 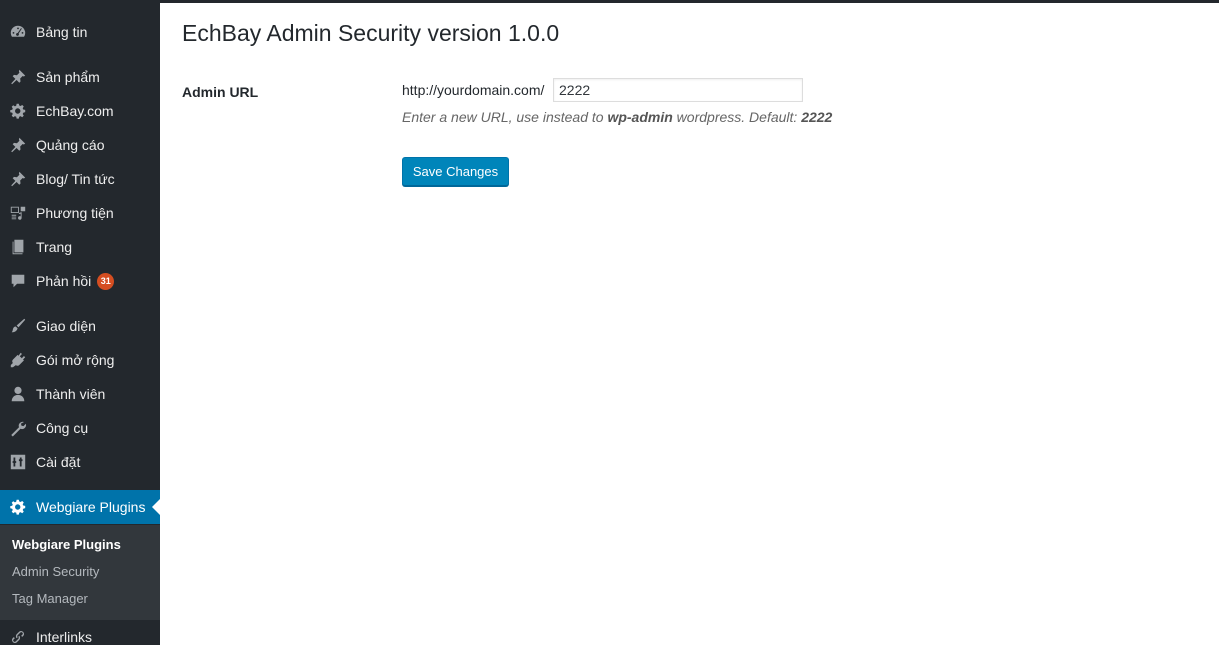 I want to click on sidebar-item-plugins: Gói mở rộng, so click(x=80, y=360).